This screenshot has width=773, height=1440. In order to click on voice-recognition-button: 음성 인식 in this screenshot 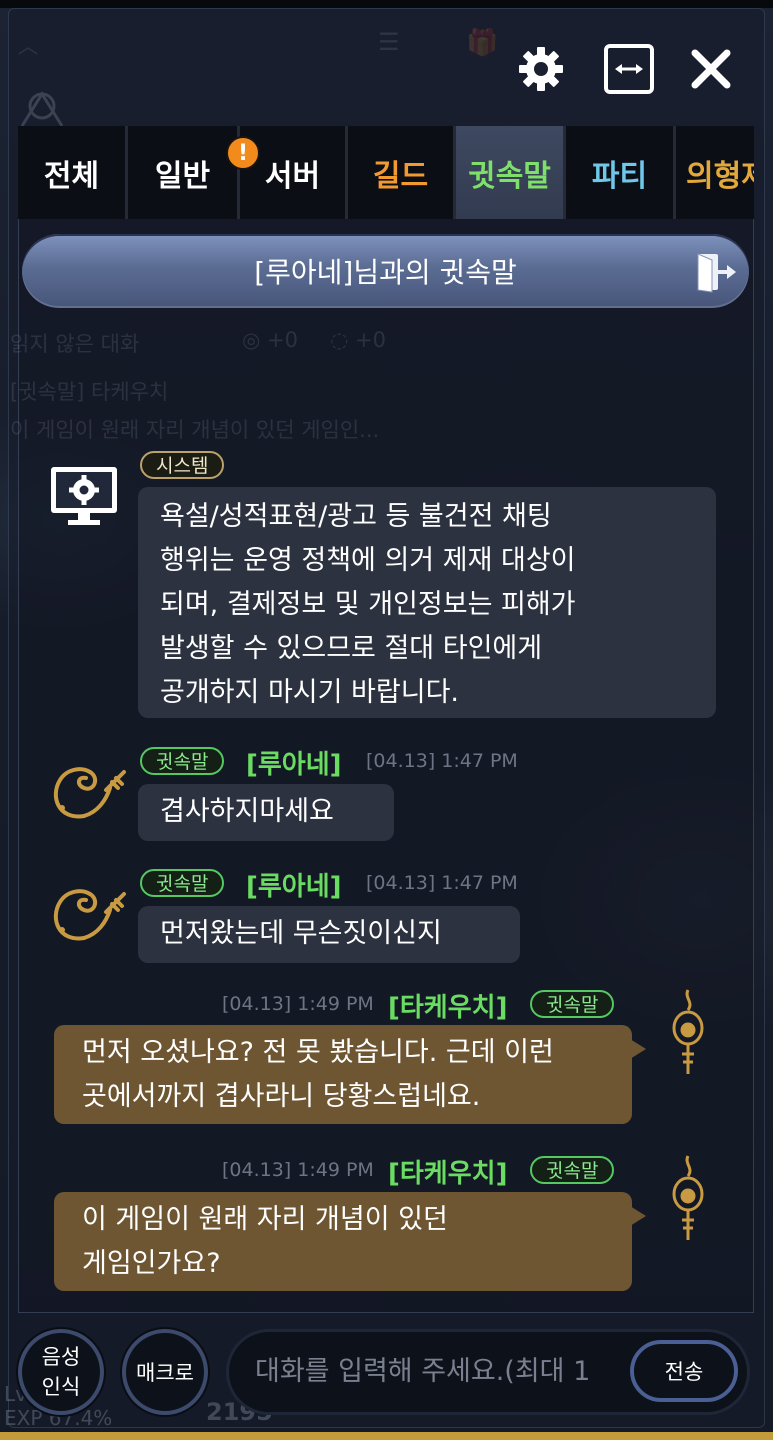, I will do `click(61, 1372)`.